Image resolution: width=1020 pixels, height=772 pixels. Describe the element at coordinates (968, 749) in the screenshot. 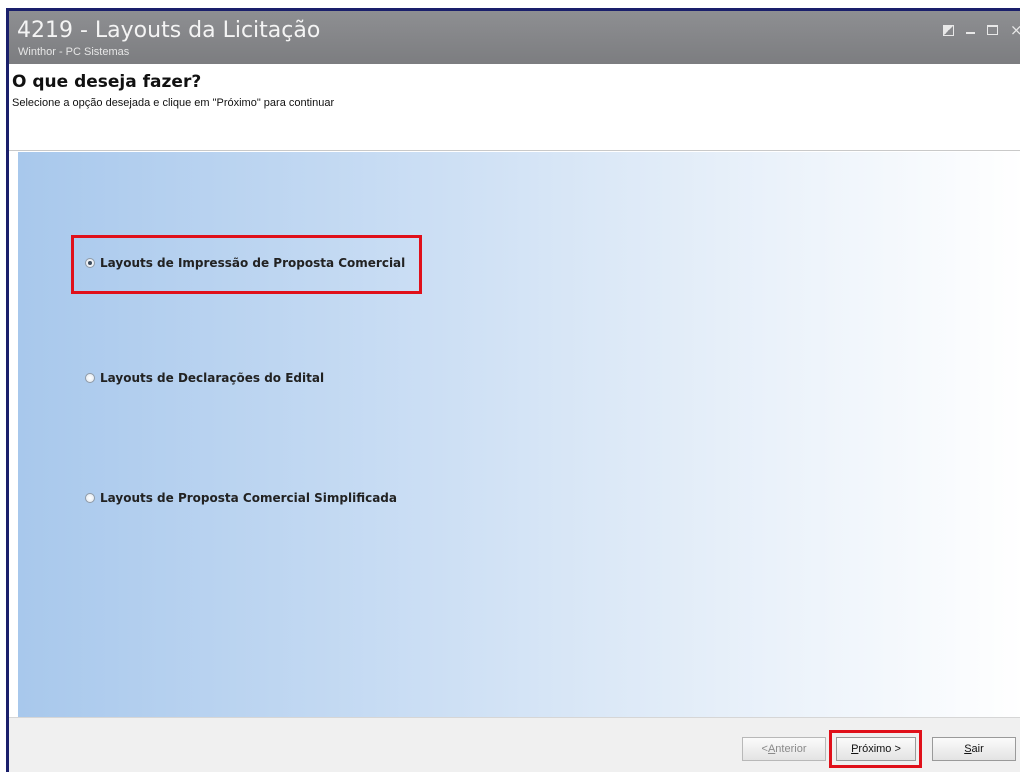

I see `exit-button-accel: S` at that location.